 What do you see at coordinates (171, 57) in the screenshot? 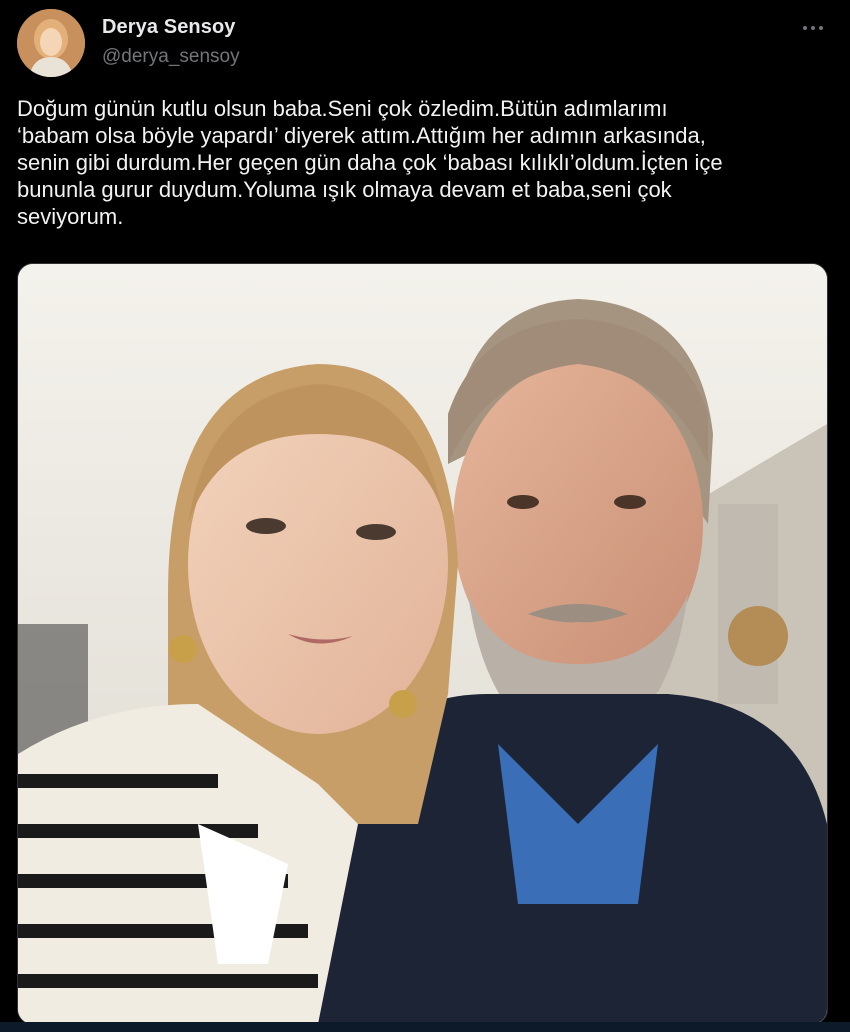
I see `user-handle: @derya_sensoy` at bounding box center [171, 57].